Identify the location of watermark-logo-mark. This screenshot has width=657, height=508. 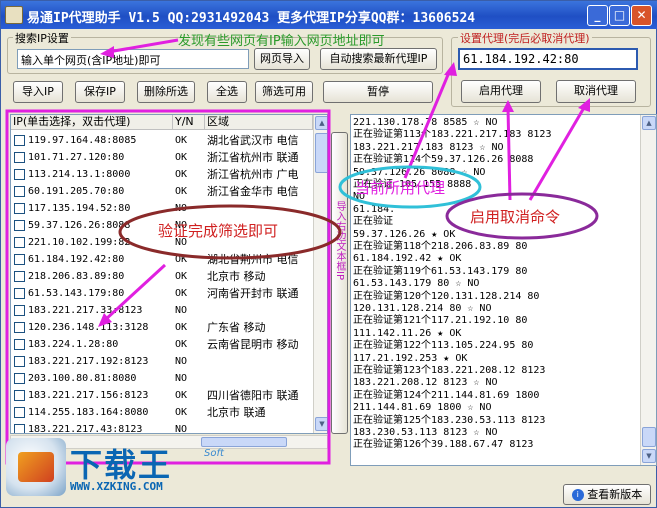
(36, 467).